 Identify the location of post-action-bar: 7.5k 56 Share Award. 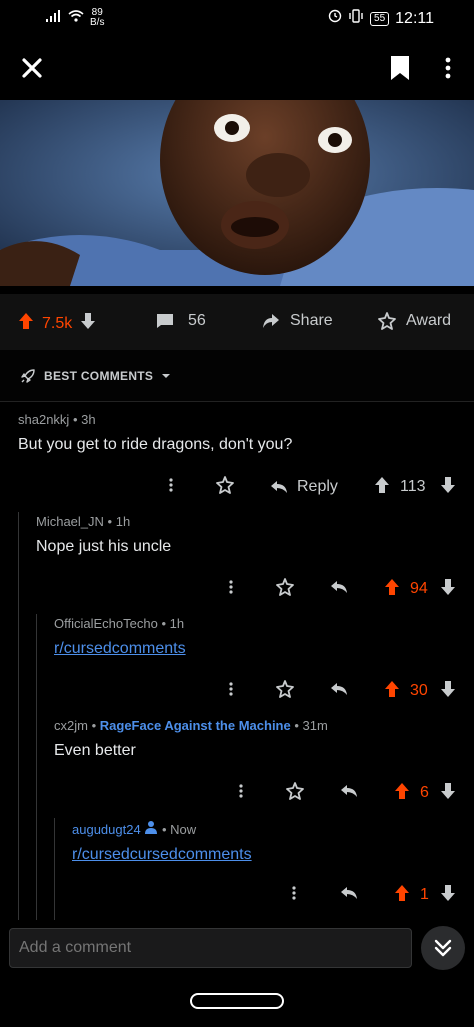
(237, 322).